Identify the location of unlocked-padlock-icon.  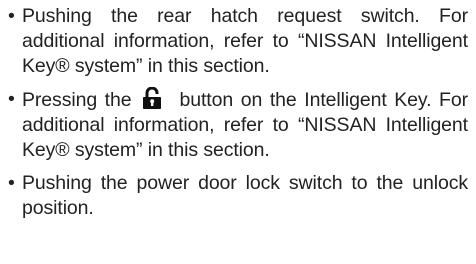
(152, 98).